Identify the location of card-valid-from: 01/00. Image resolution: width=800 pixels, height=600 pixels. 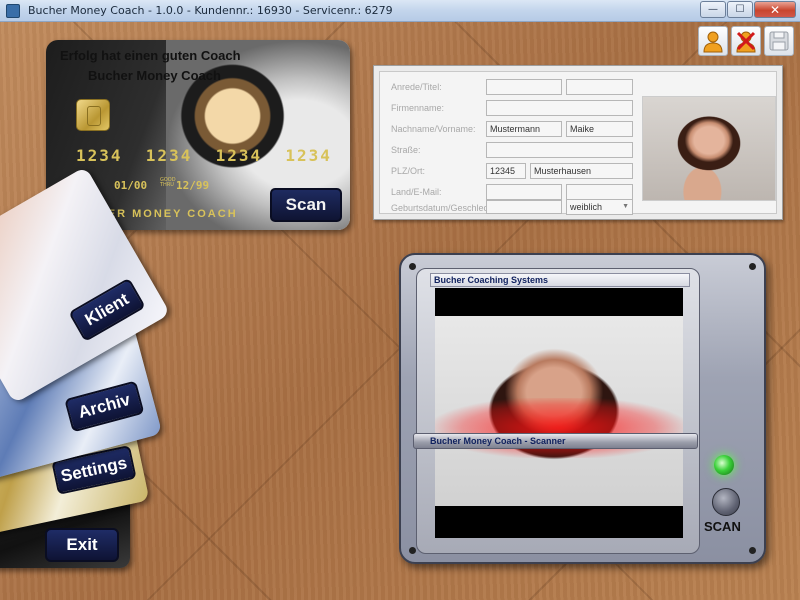
(131, 185).